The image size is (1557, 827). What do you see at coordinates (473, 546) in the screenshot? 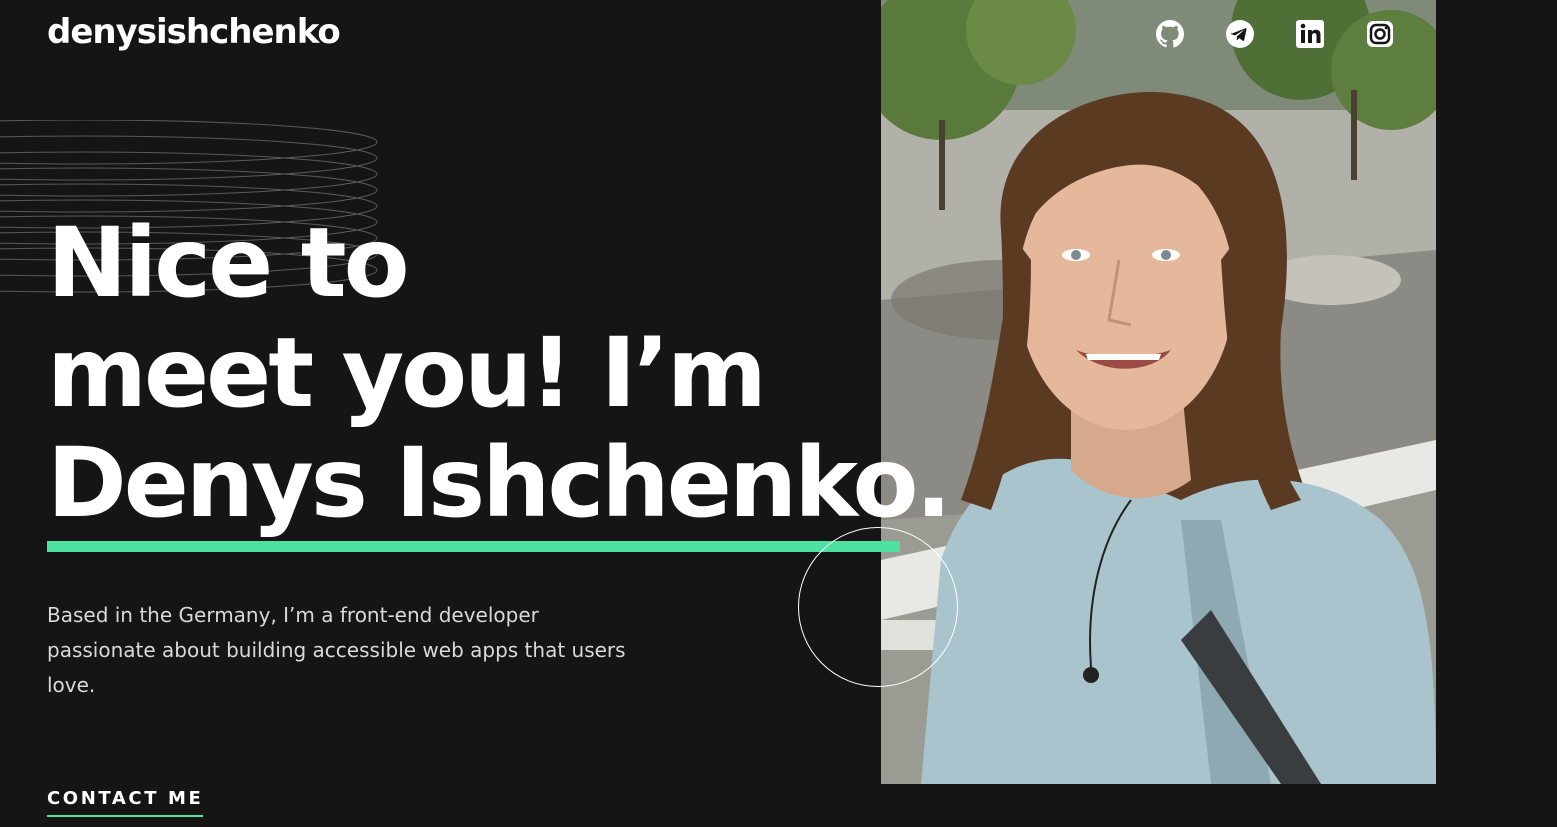
I see `name-underline` at bounding box center [473, 546].